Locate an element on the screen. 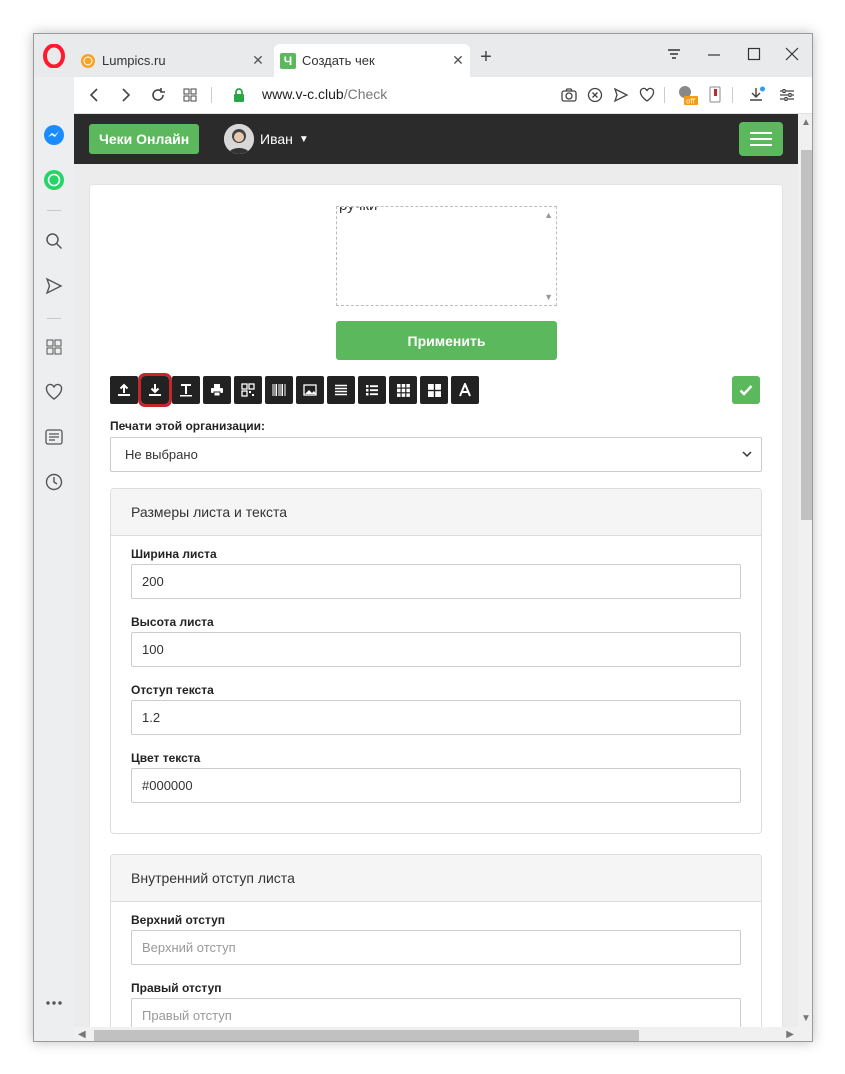 This screenshot has width=845, height=1074. vertical-scroll-thumb is located at coordinates (806, 335).